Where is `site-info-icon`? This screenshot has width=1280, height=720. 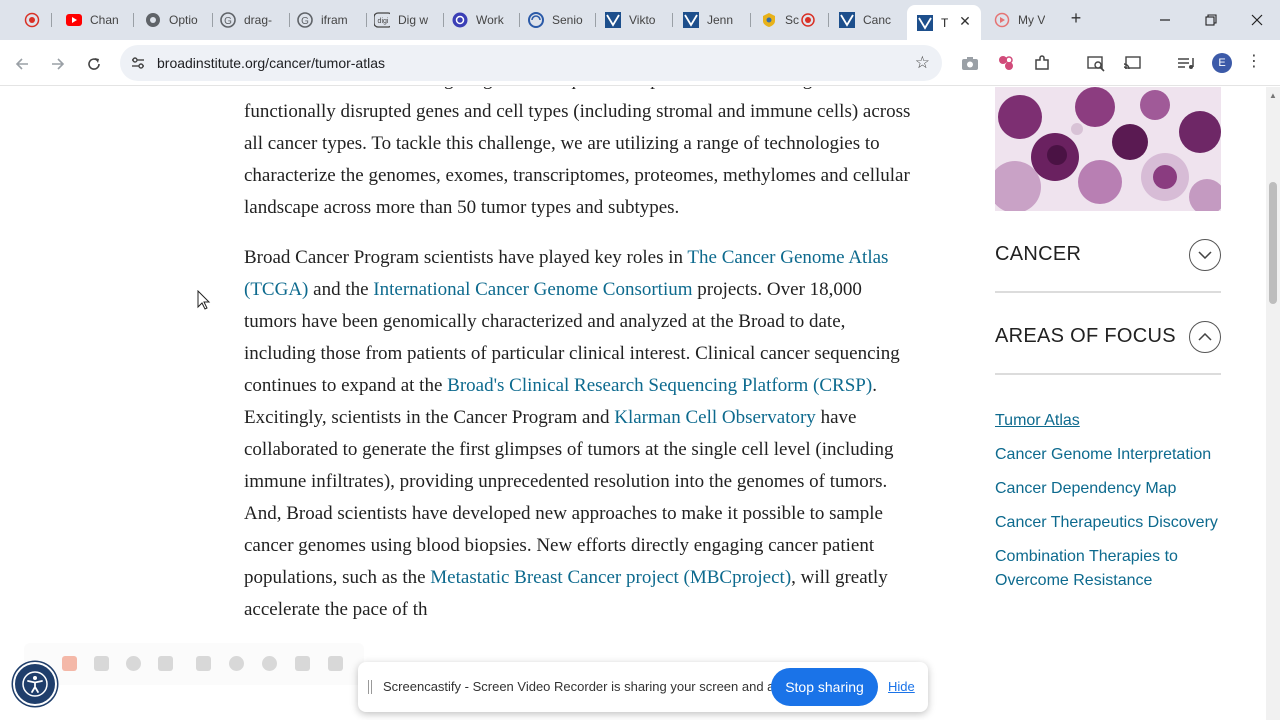
site-info-icon is located at coordinates (138, 63).